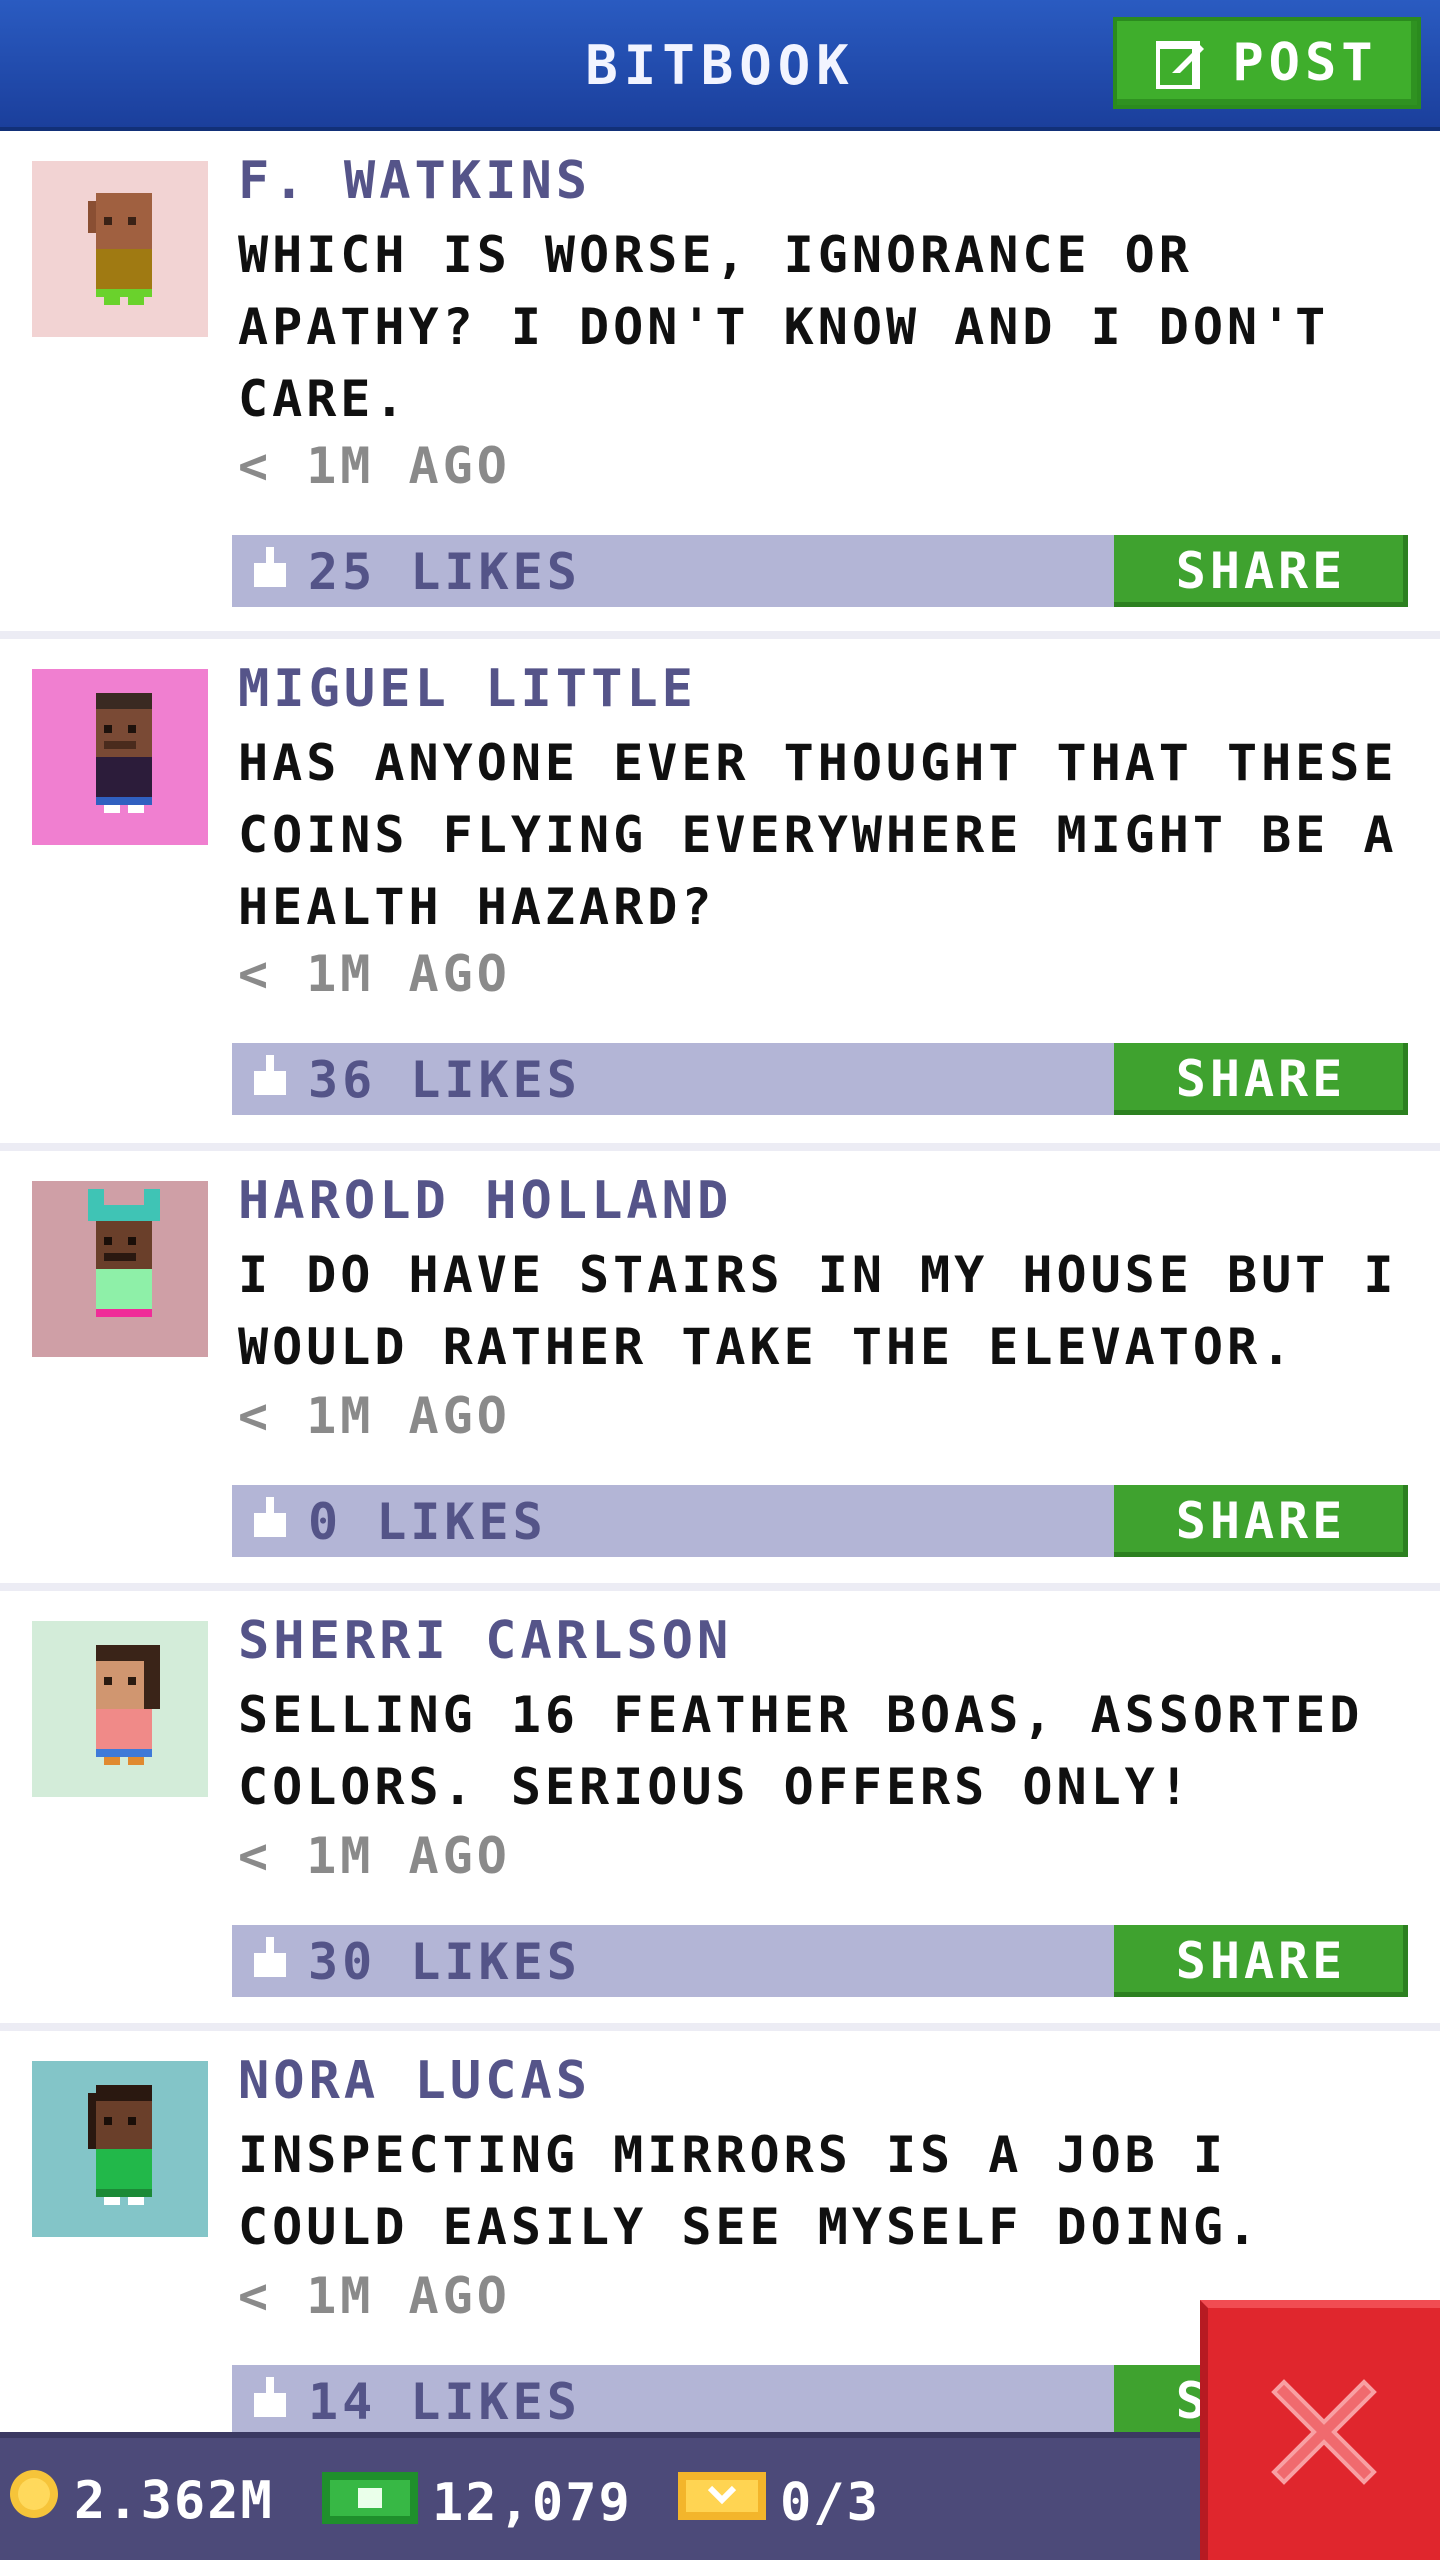  I want to click on compose-icon, so click(1182, 63).